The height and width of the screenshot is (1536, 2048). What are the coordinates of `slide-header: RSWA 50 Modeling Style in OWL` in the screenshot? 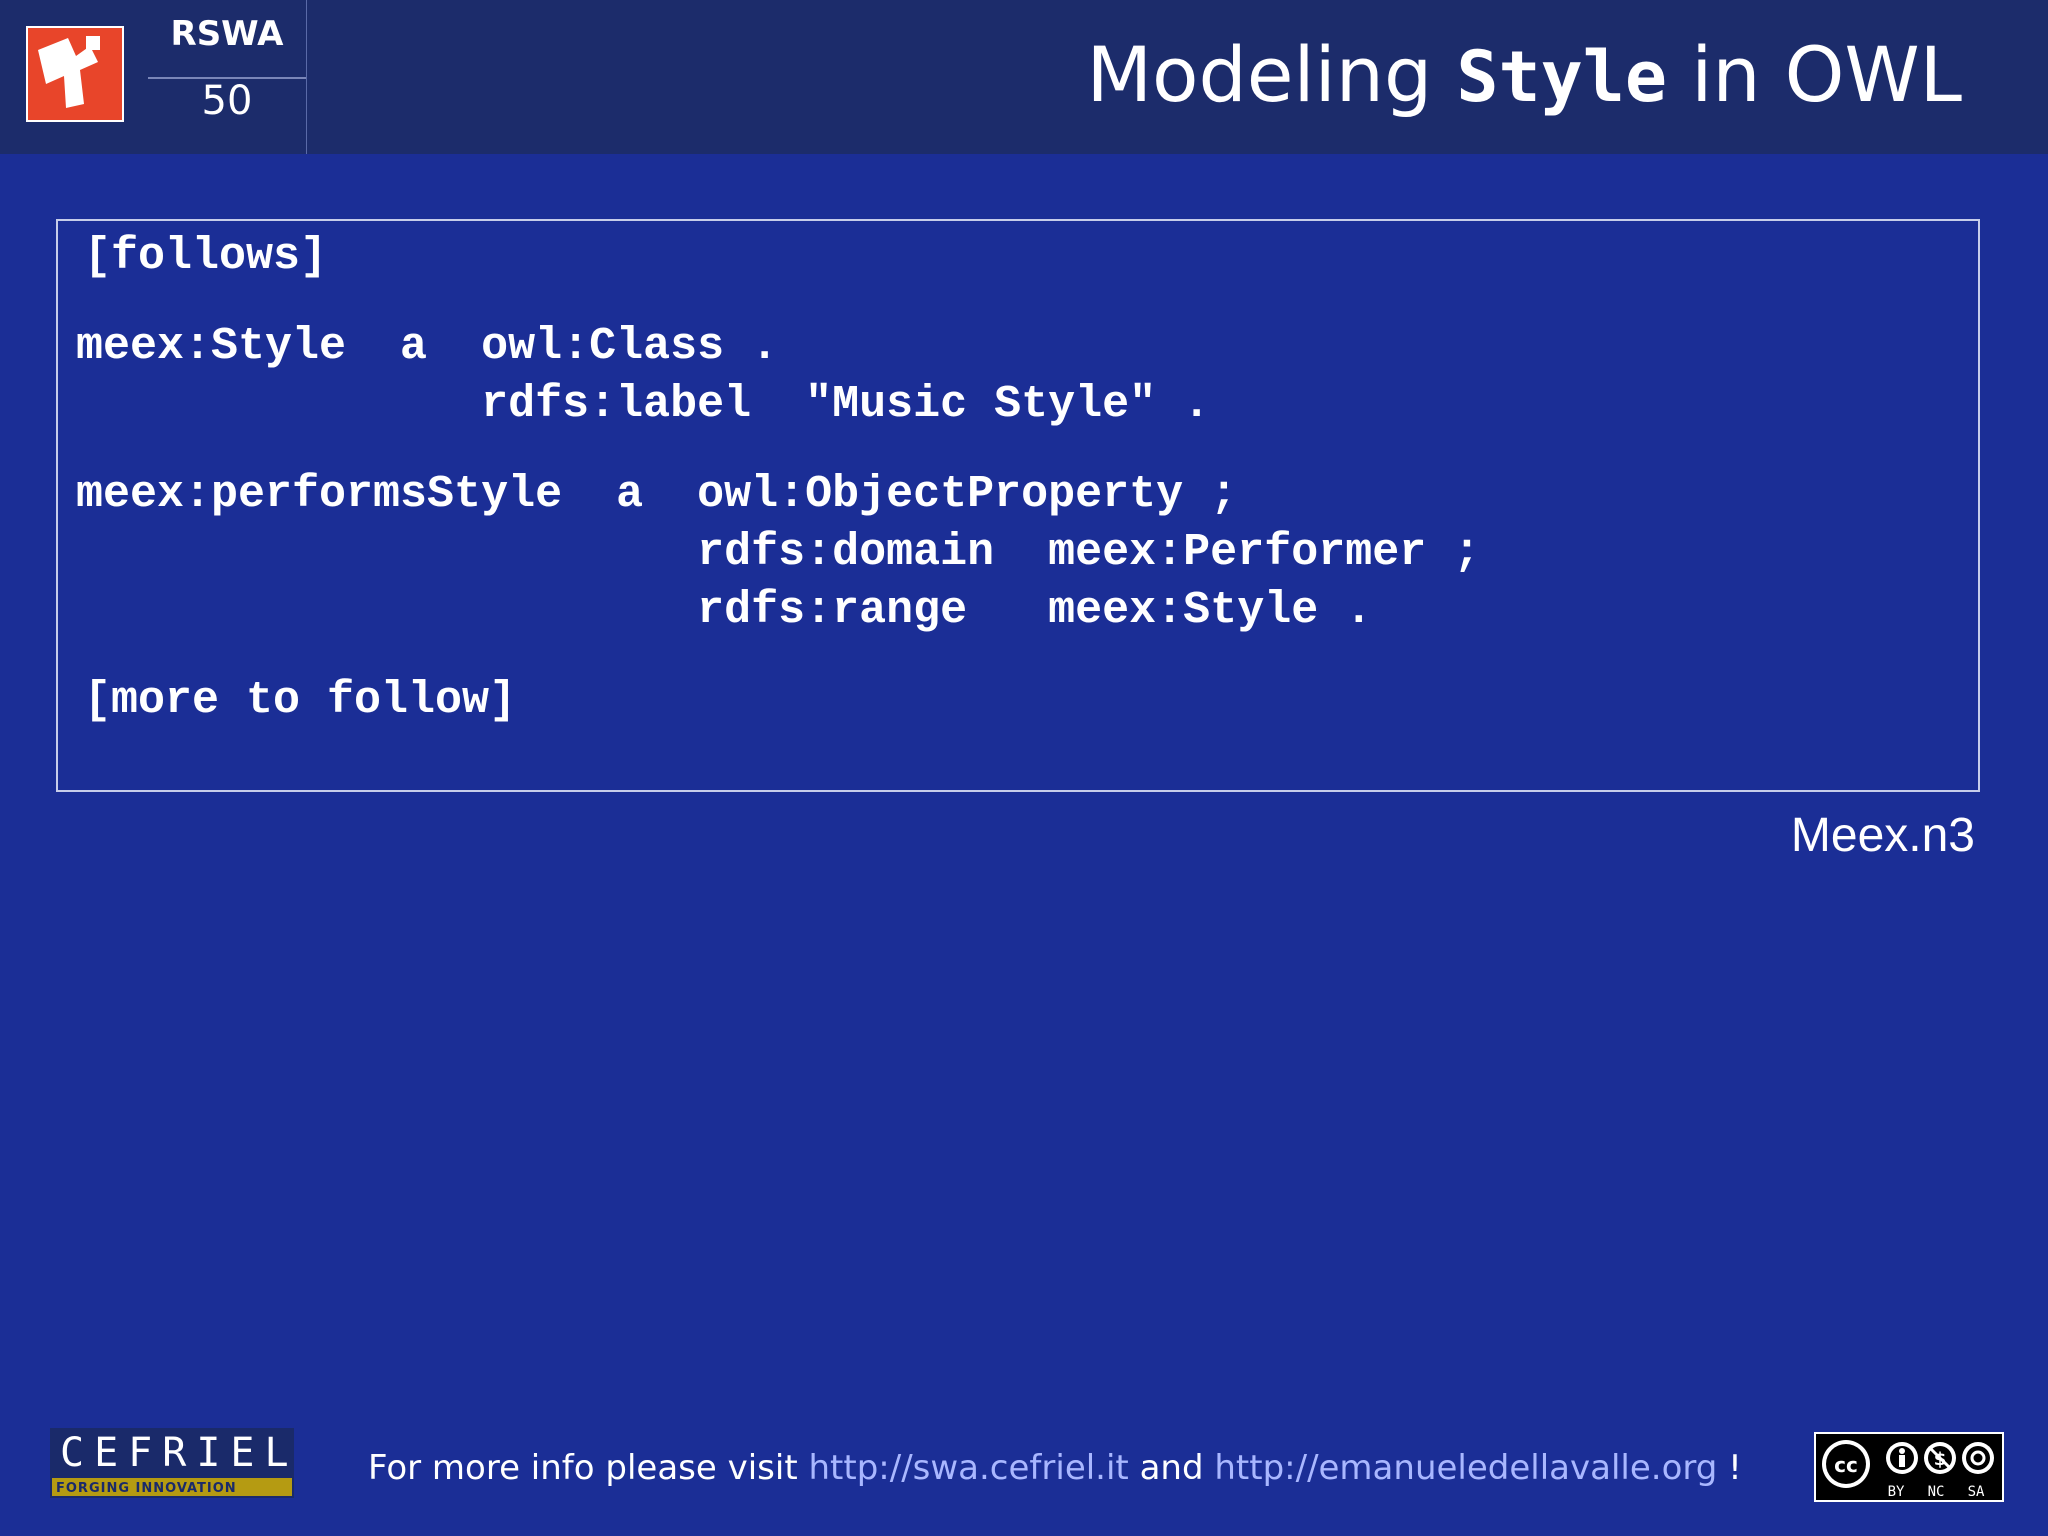 It's located at (1024, 77).